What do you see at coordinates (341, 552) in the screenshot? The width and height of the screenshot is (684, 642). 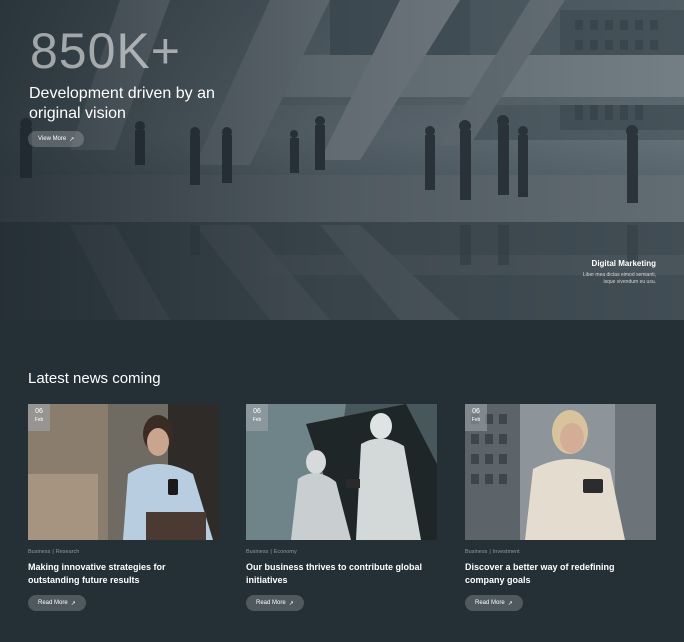 I see `news-card-categories: Business | Economy` at bounding box center [341, 552].